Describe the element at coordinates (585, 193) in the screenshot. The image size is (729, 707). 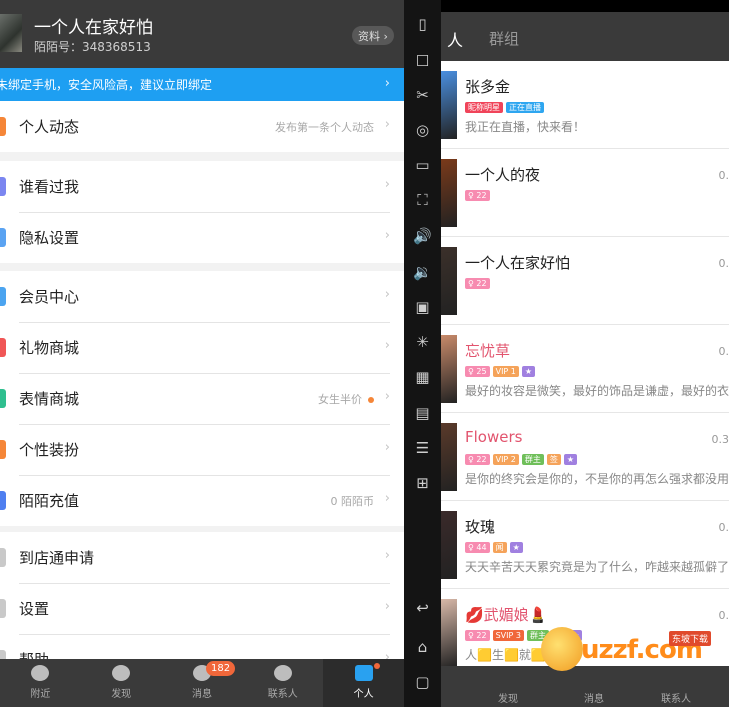
I see `contact-item: 一个人的夜 0. ♀ 22` at that location.